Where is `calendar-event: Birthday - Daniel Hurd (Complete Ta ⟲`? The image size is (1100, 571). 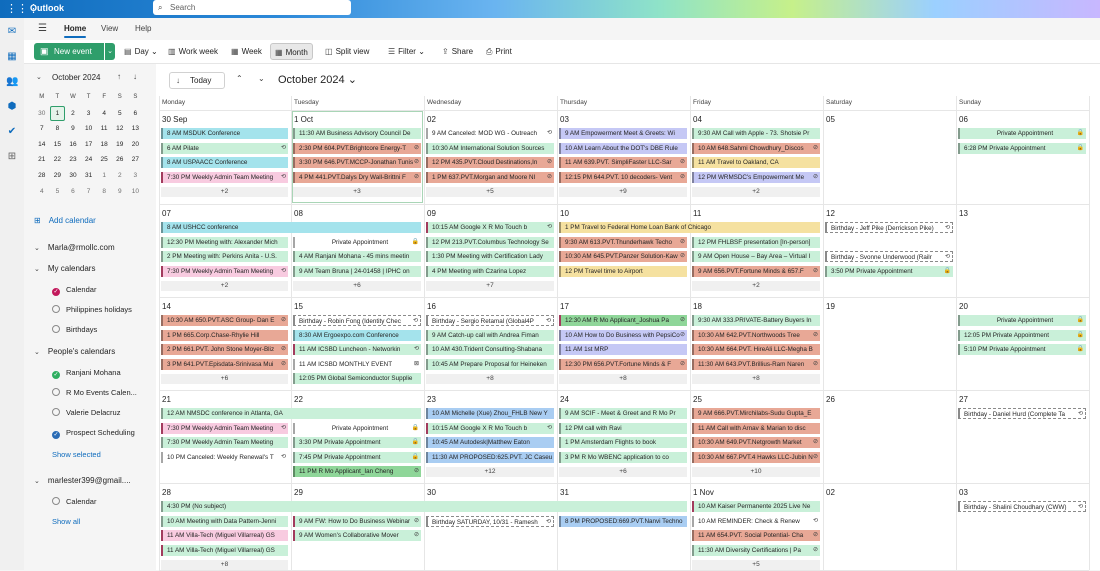 calendar-event: Birthday - Daniel Hurd (Complete Ta ⟲ is located at coordinates (1022, 413).